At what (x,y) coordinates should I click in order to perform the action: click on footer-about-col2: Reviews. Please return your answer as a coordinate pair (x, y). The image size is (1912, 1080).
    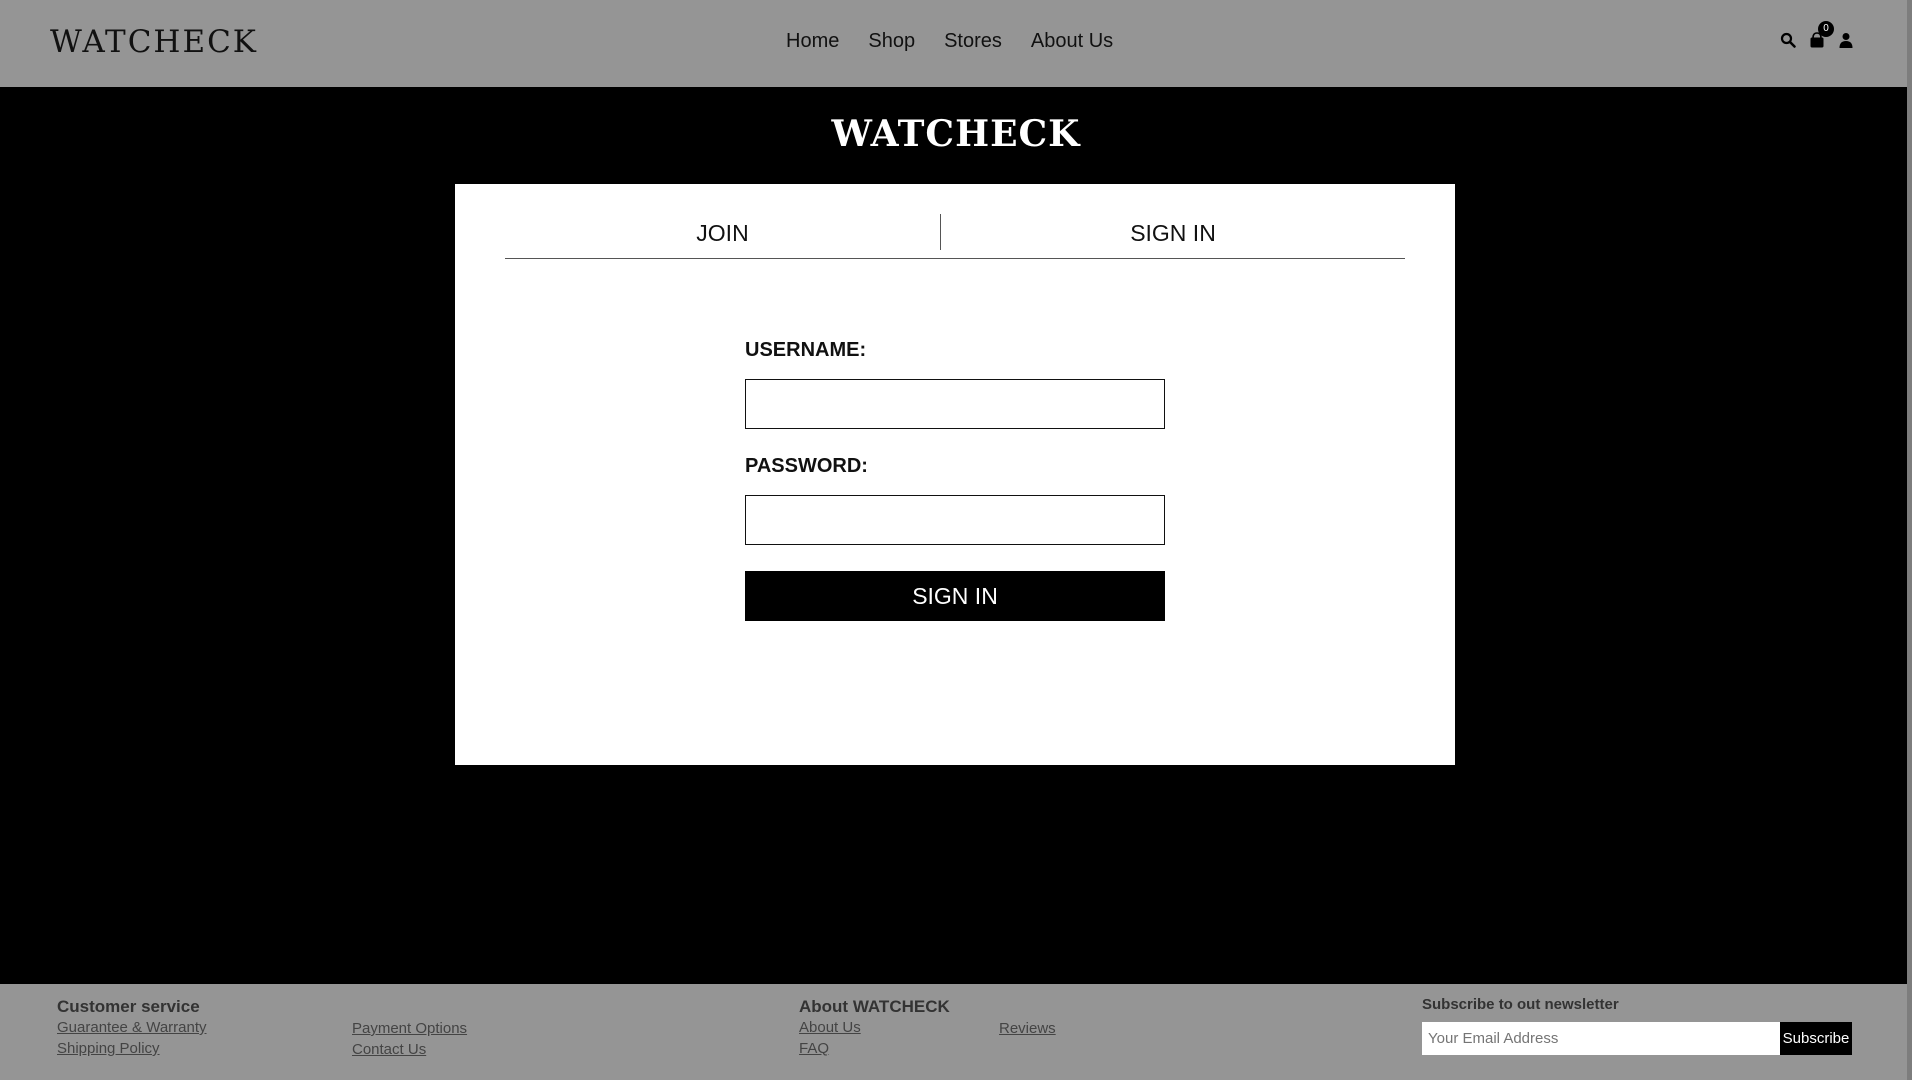
    Looking at the image, I should click on (1027, 1028).